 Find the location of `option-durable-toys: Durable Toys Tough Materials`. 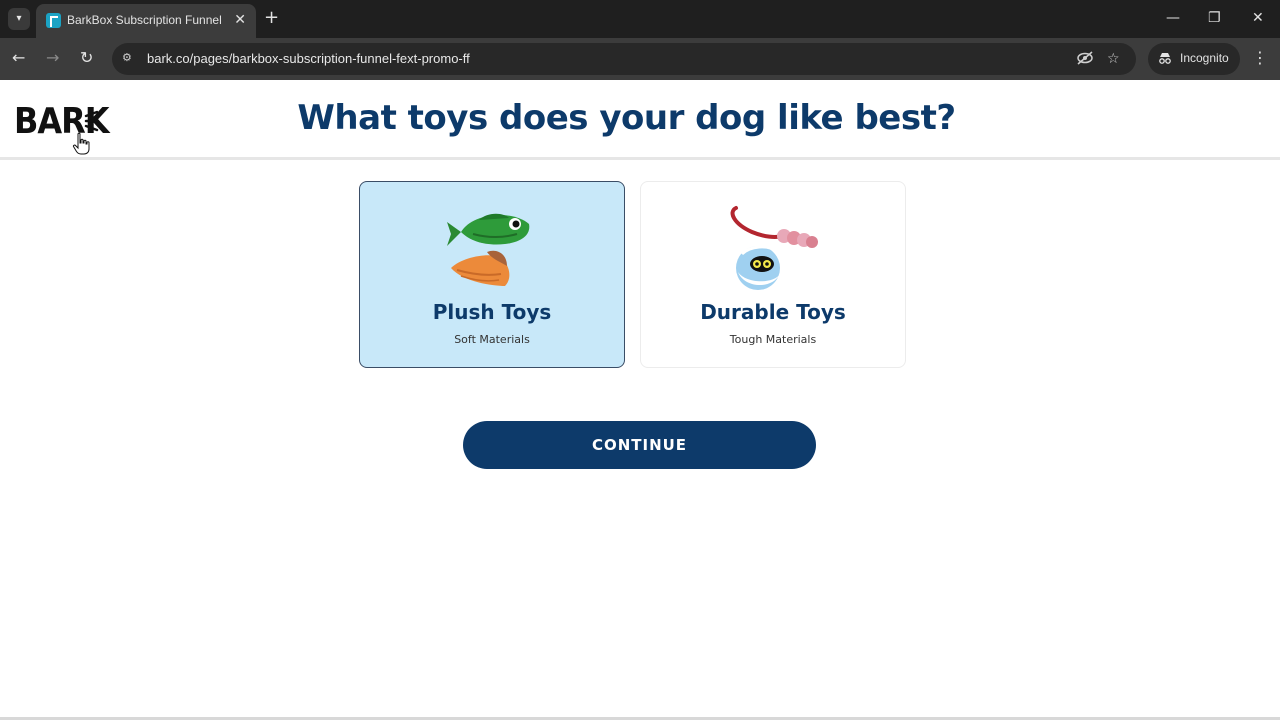

option-durable-toys: Durable Toys Tough Materials is located at coordinates (773, 274).